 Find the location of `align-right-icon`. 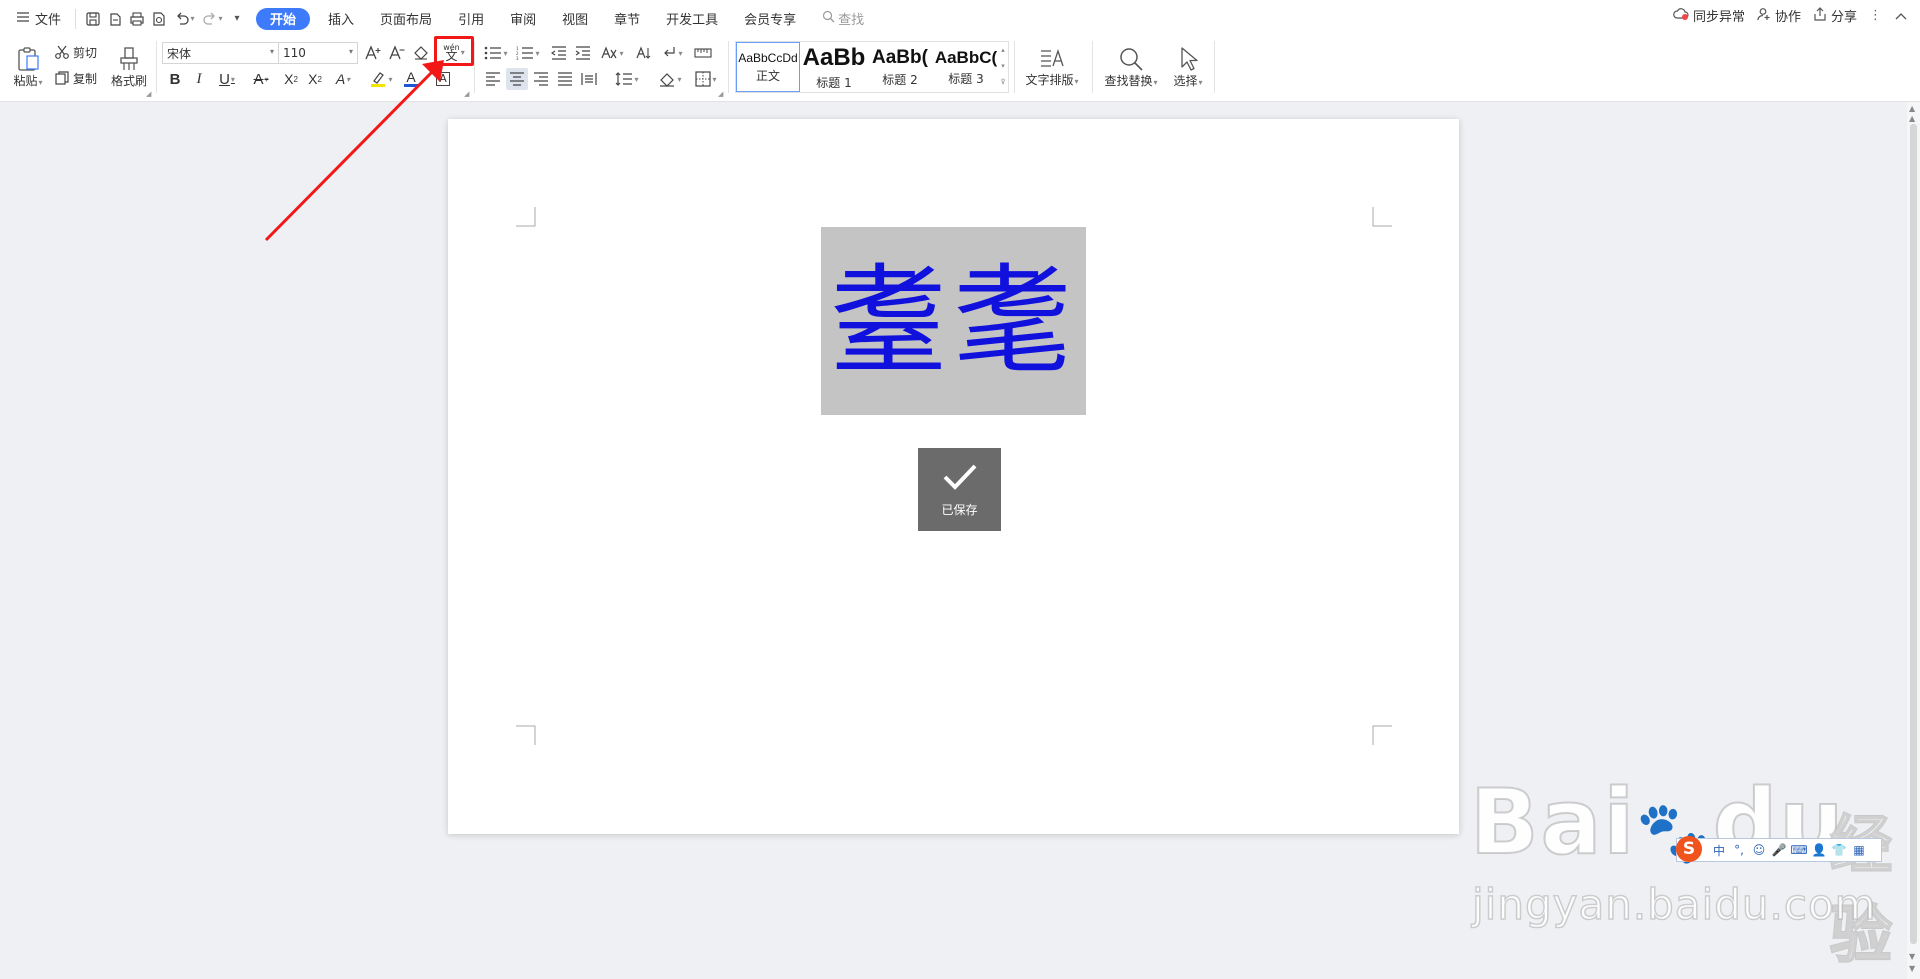

align-right-icon is located at coordinates (541, 79).